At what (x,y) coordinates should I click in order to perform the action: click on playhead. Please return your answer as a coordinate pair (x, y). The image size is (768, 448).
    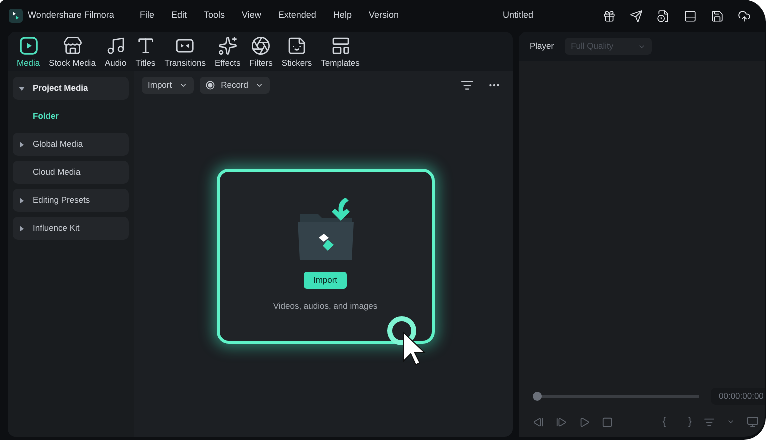
    Looking at the image, I should click on (537, 396).